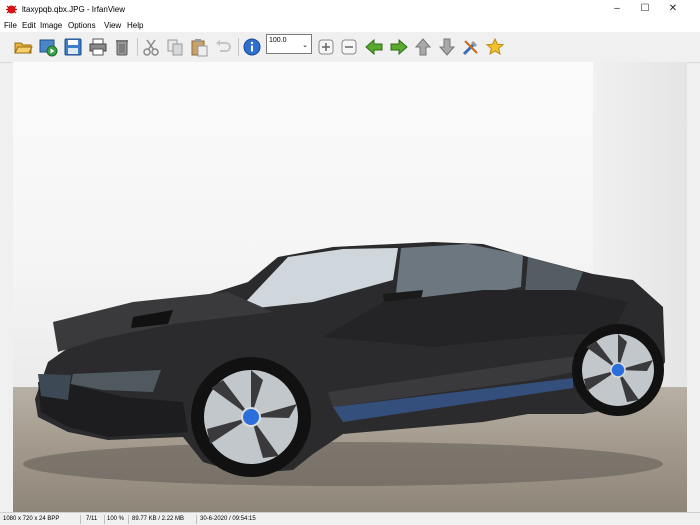 The image size is (700, 525). I want to click on zoom-value: 100.0, so click(278, 40).